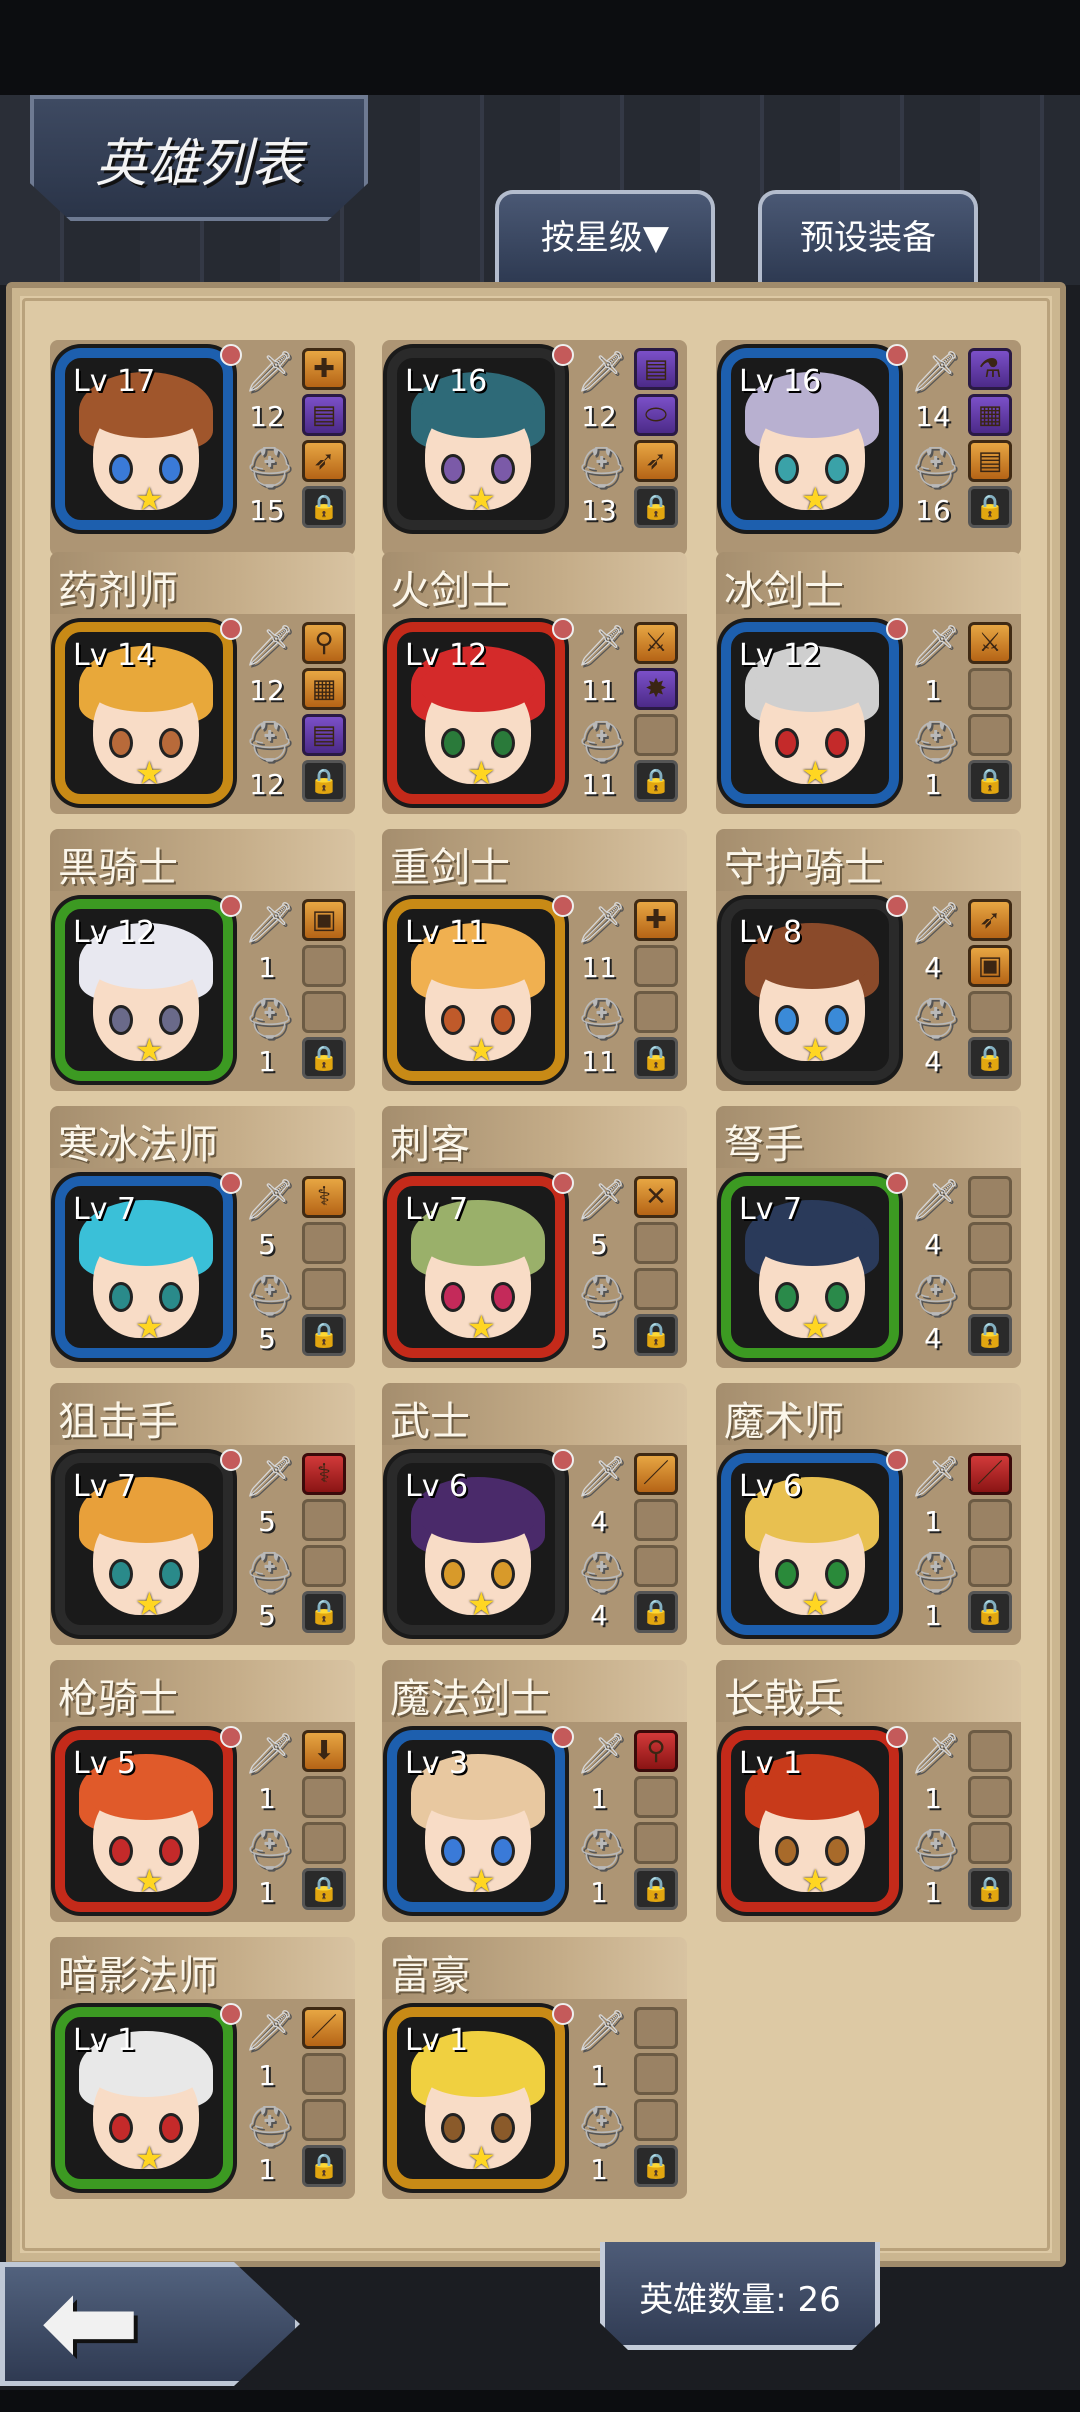  Describe the element at coordinates (144, 713) in the screenshot. I see `hero-portrait: Lv 14 ★` at that location.